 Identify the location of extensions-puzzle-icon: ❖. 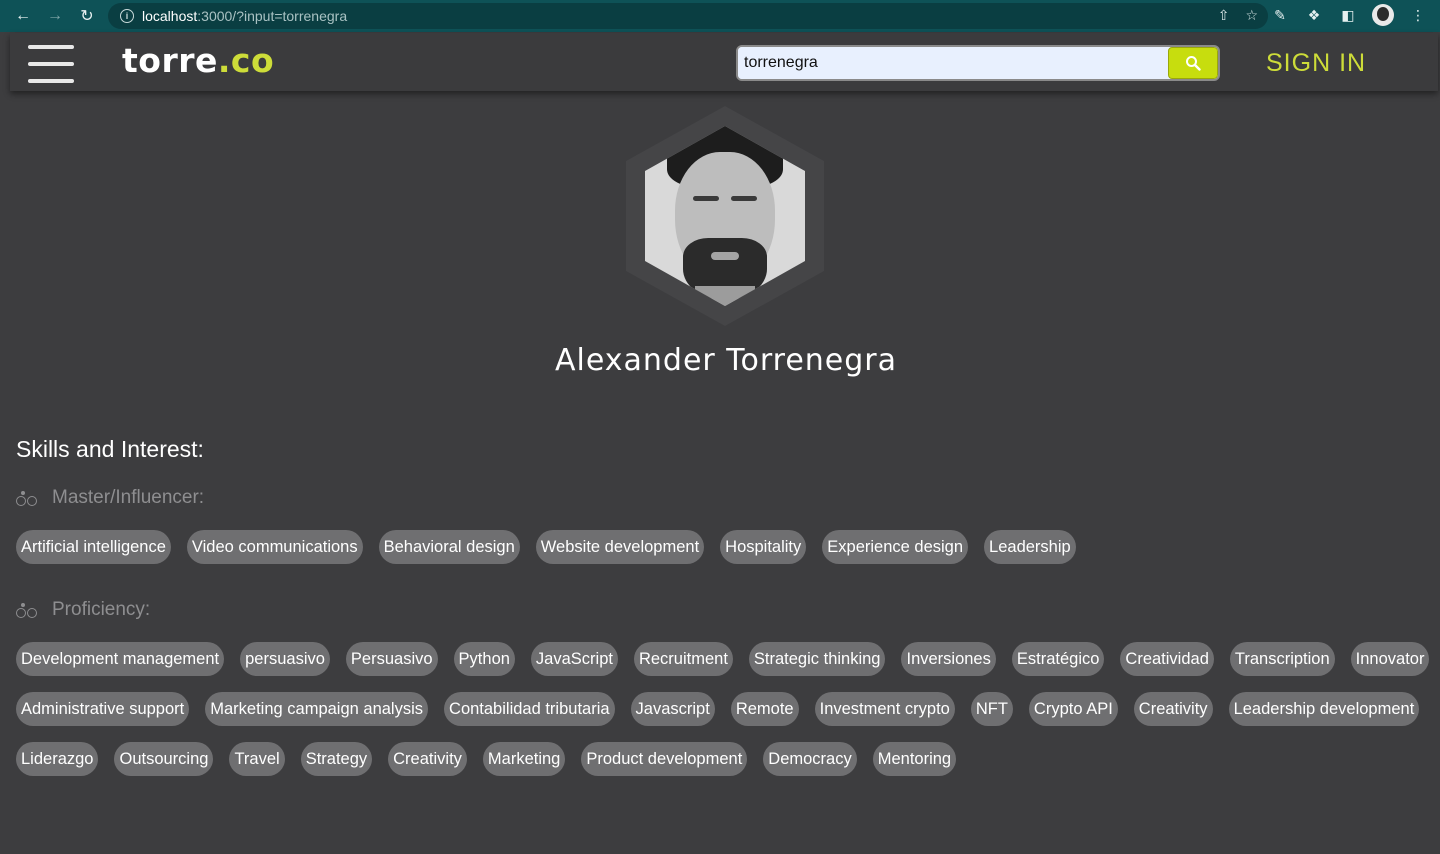
(1314, 15).